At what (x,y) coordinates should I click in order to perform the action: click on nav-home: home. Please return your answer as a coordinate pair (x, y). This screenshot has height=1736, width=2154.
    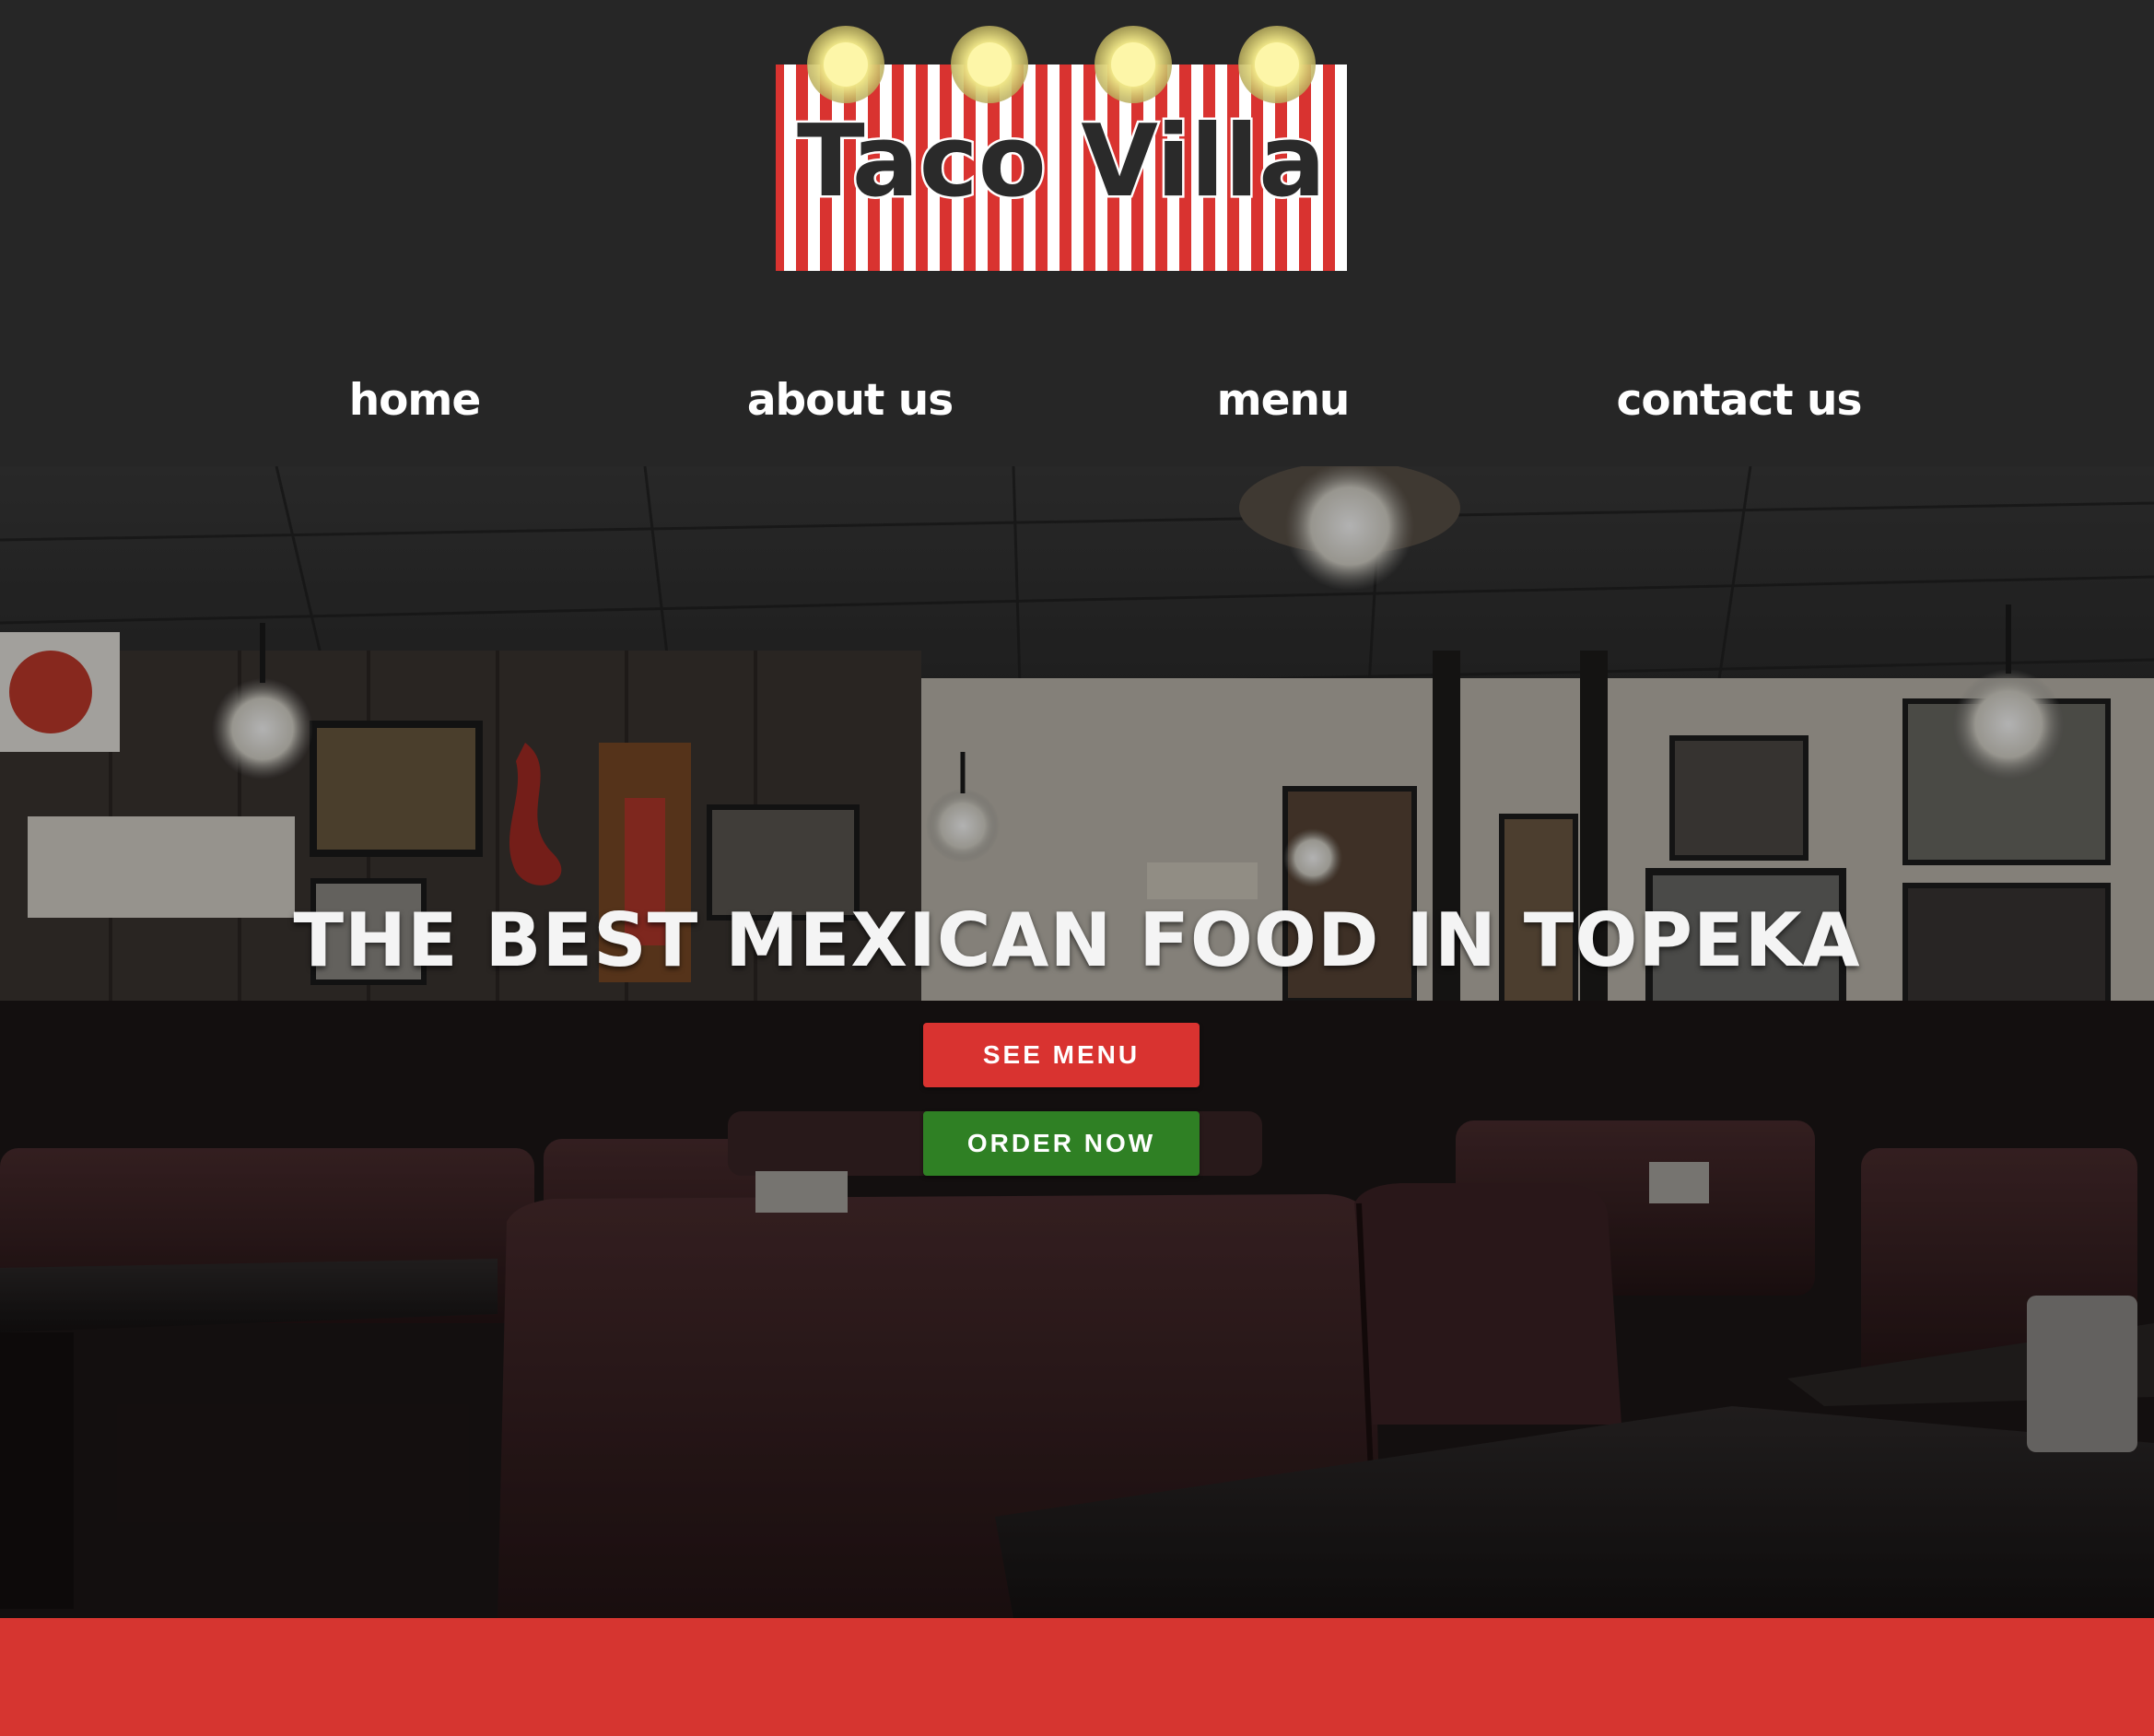
    Looking at the image, I should click on (415, 401).